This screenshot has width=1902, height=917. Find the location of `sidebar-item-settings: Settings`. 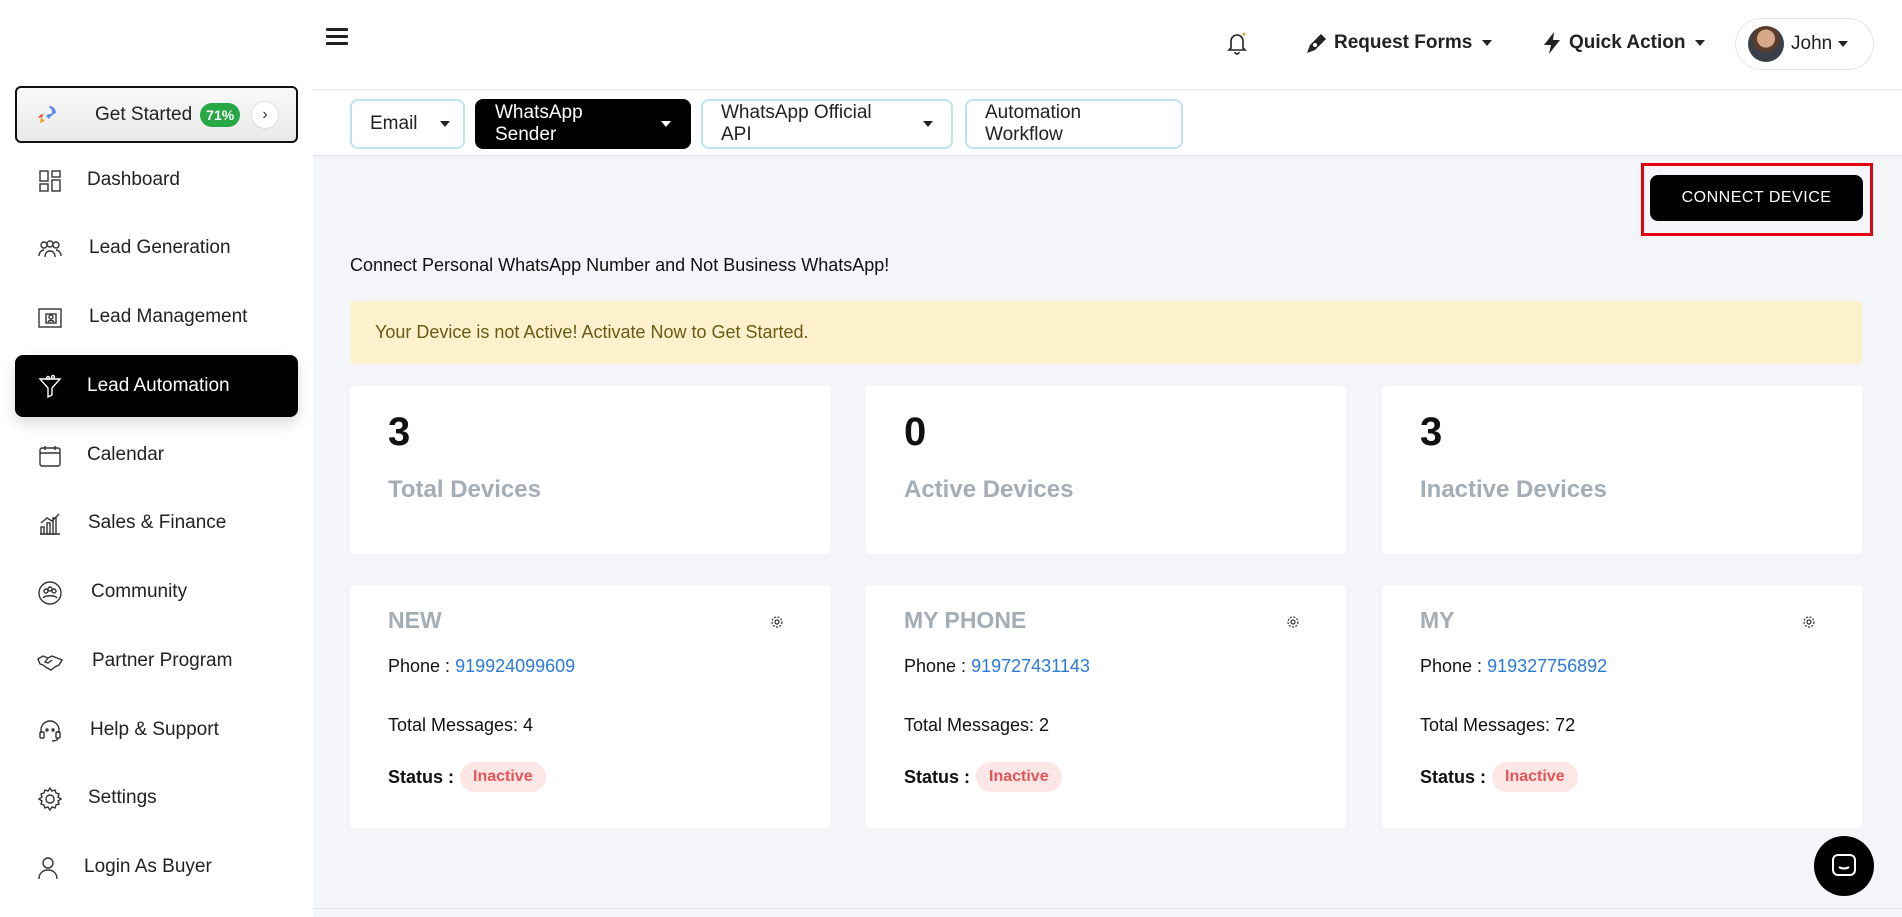

sidebar-item-settings: Settings is located at coordinates (156, 798).